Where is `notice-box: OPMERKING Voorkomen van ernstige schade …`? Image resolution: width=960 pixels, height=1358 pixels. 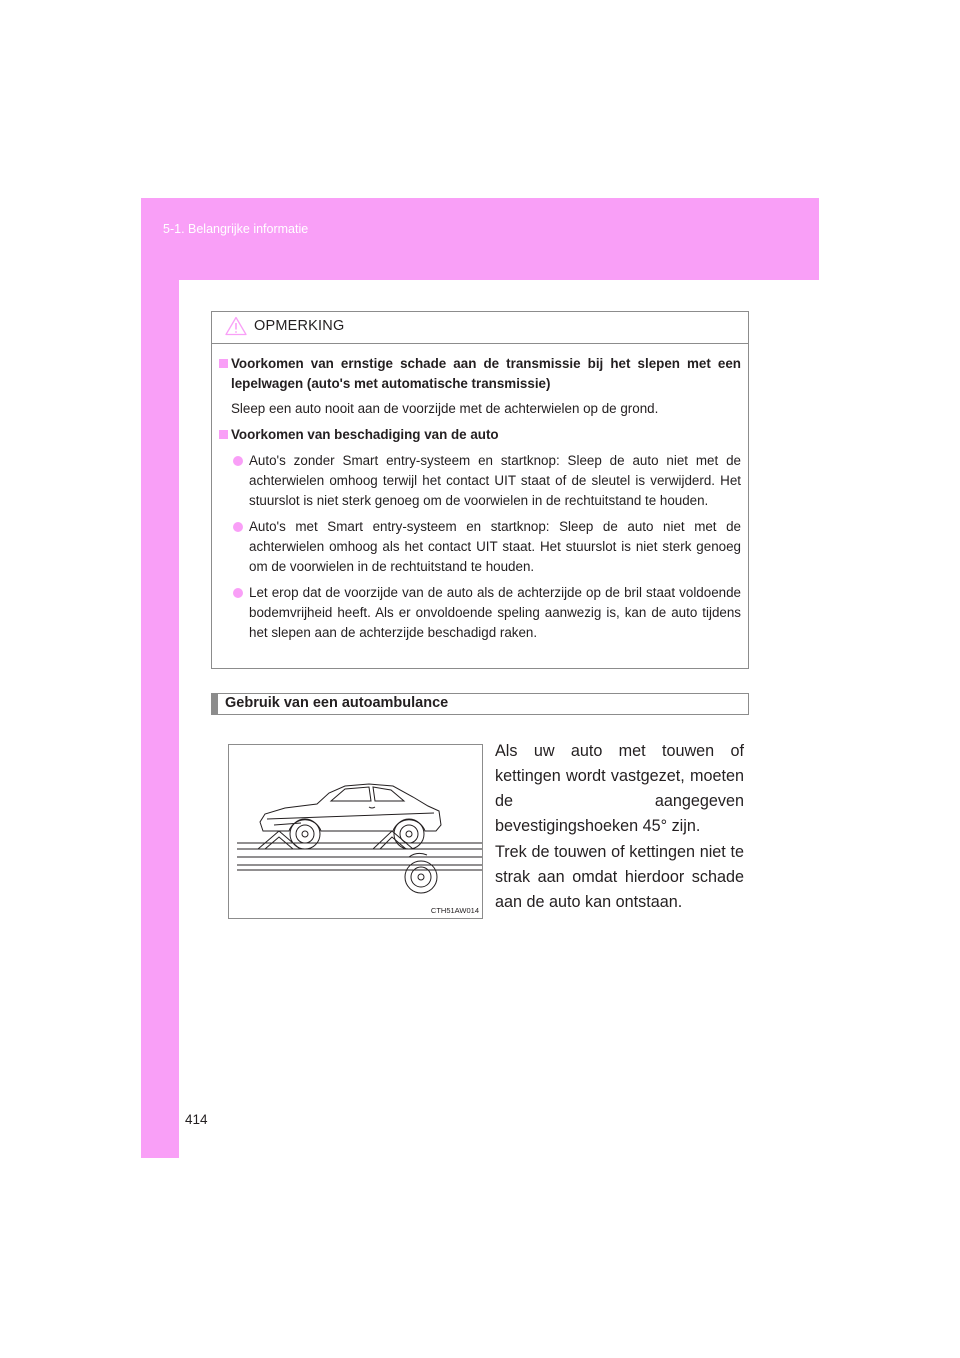 notice-box: OPMERKING Voorkomen van ernstige schade … is located at coordinates (480, 490).